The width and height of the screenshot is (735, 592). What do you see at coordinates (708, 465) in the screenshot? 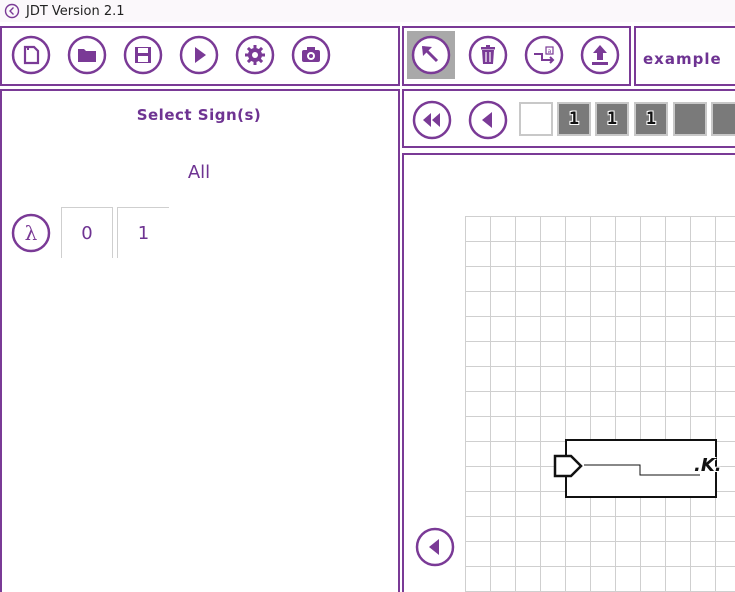
I see `transition-label: .K.` at bounding box center [708, 465].